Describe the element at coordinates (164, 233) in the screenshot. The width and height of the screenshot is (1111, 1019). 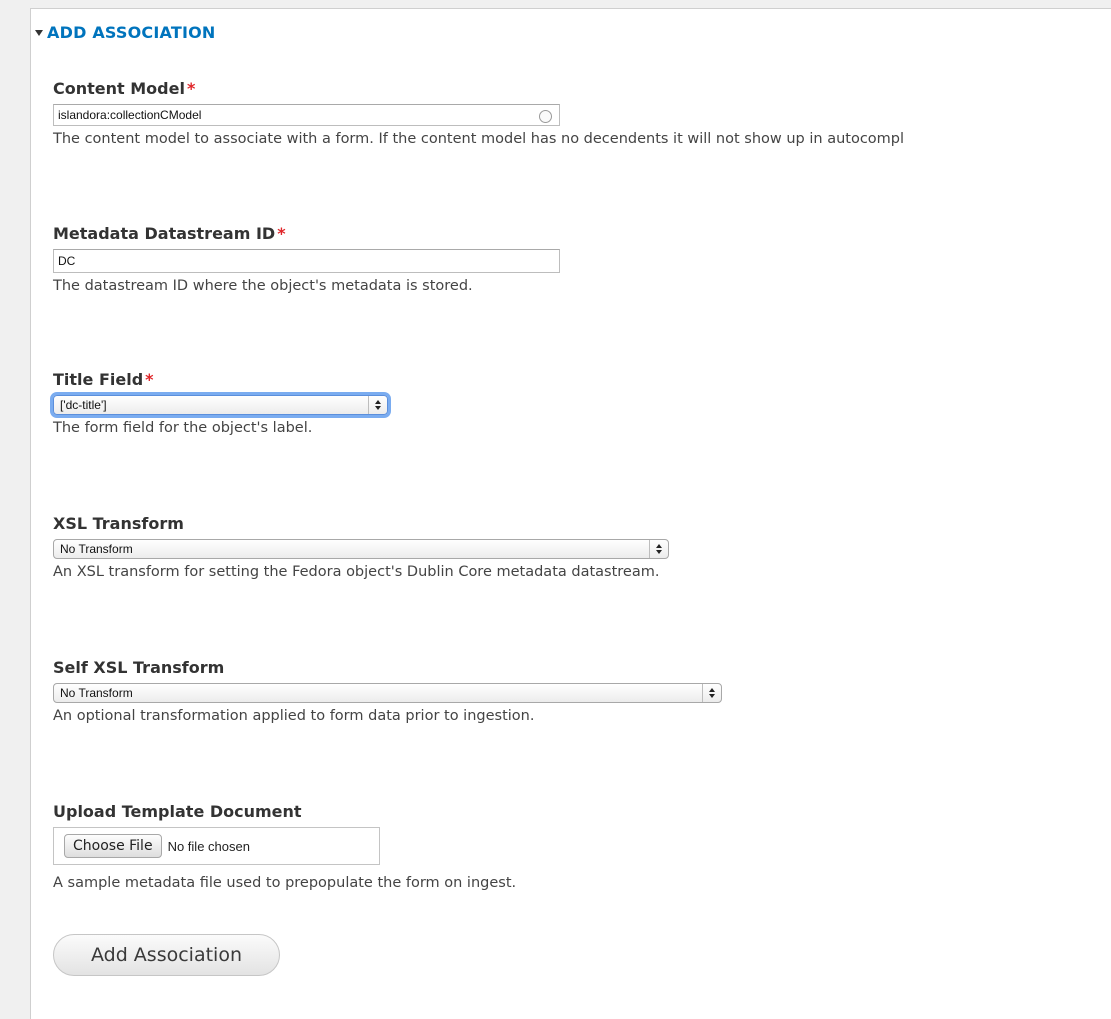
I see `metadata-datastream-label: Metadata Datastream ID` at that location.